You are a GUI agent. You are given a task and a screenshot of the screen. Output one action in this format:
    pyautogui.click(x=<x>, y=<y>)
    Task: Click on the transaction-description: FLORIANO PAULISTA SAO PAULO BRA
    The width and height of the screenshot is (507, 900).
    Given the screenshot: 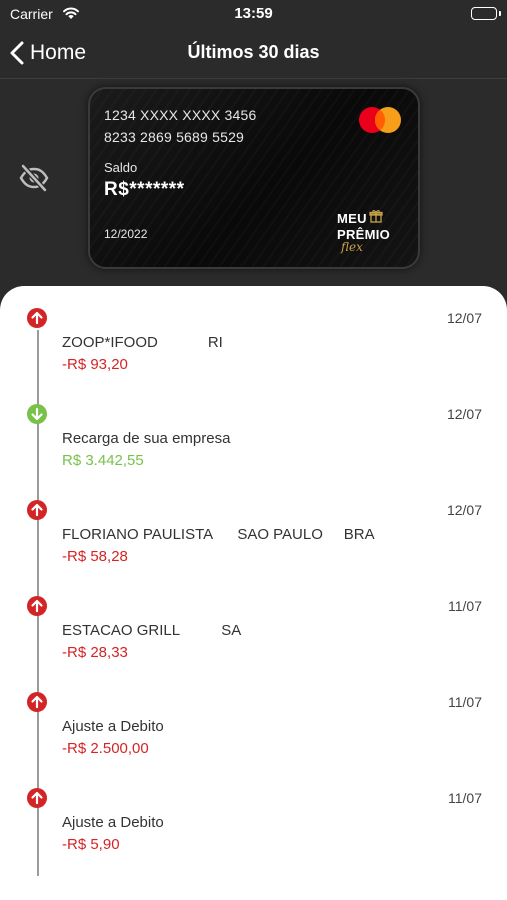 What is the action you would take?
    pyautogui.click(x=218, y=534)
    